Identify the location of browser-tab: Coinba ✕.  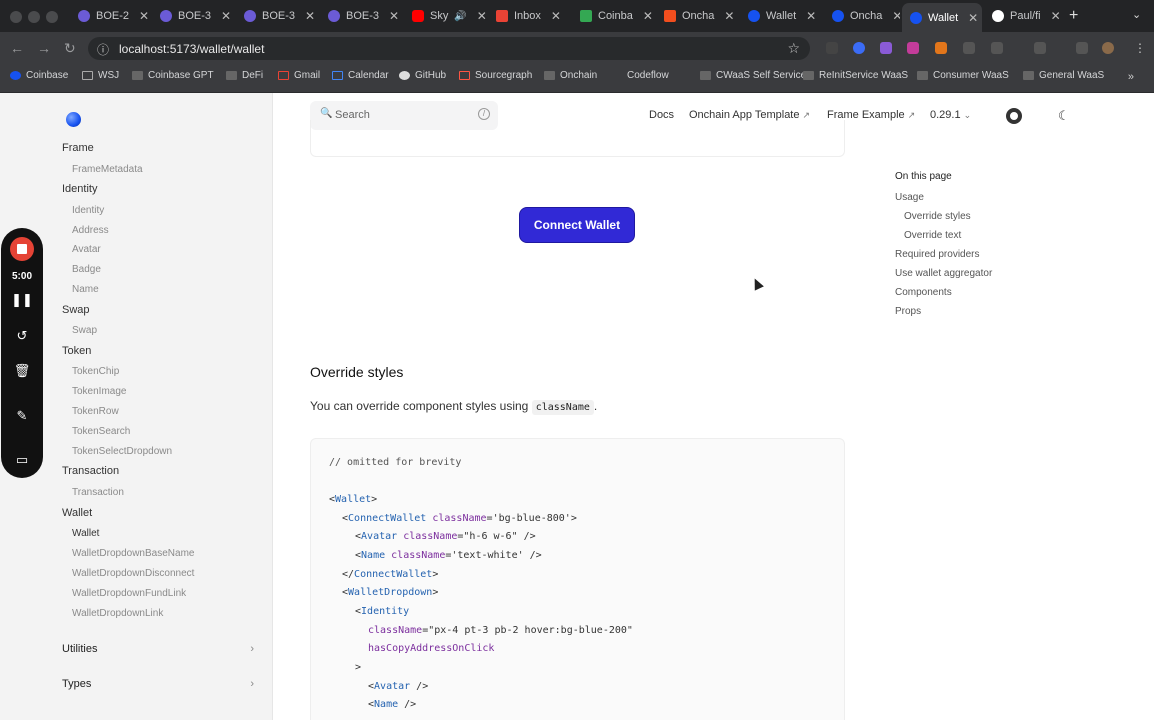
(613, 16).